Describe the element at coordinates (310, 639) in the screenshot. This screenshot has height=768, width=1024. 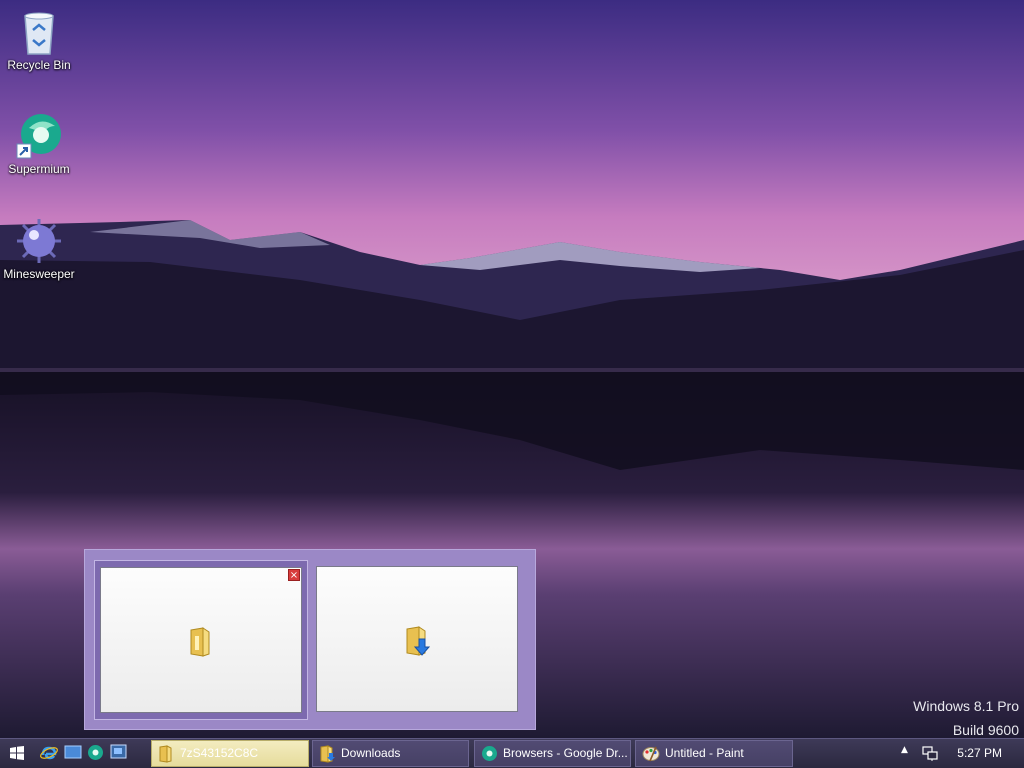
I see `taskbar-thumbnail-preview: ×` at that location.